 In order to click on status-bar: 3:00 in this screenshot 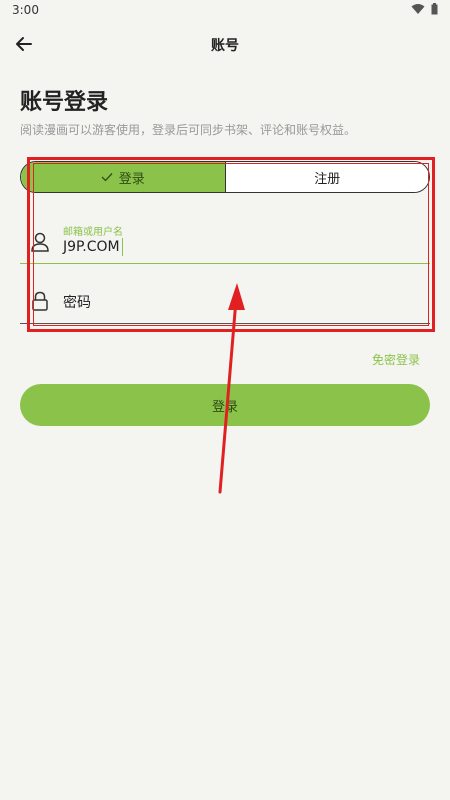, I will do `click(225, 11)`.